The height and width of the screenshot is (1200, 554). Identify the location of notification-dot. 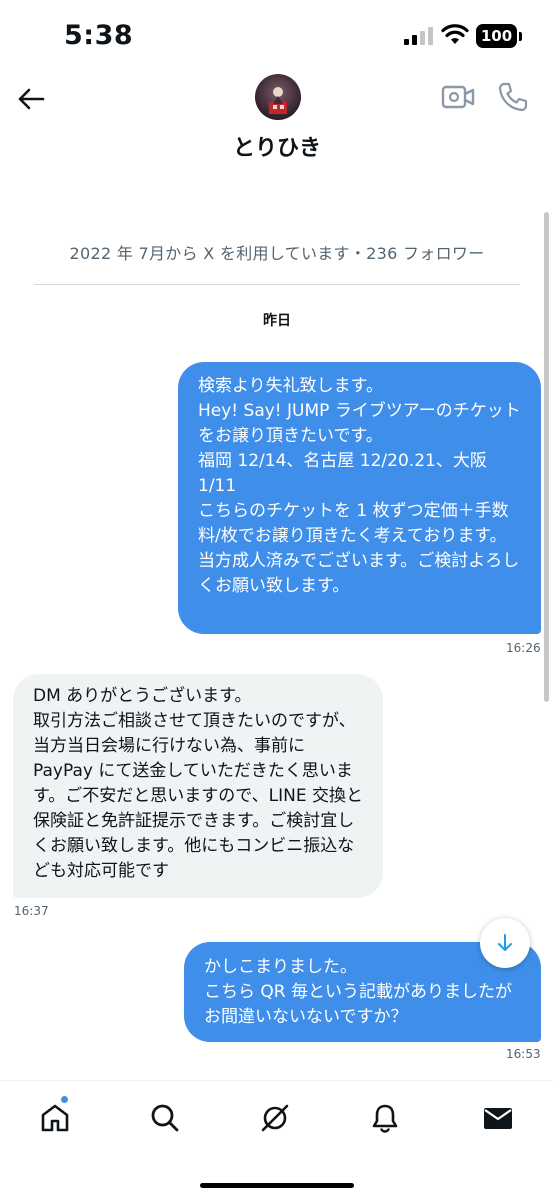
(64, 1099).